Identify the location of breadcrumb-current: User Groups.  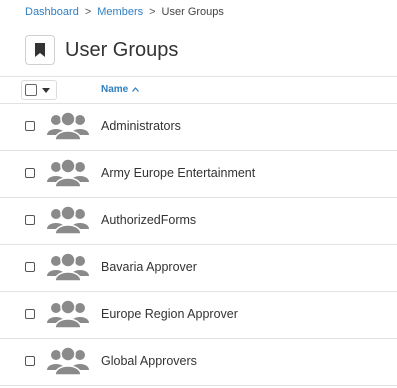
(192, 12).